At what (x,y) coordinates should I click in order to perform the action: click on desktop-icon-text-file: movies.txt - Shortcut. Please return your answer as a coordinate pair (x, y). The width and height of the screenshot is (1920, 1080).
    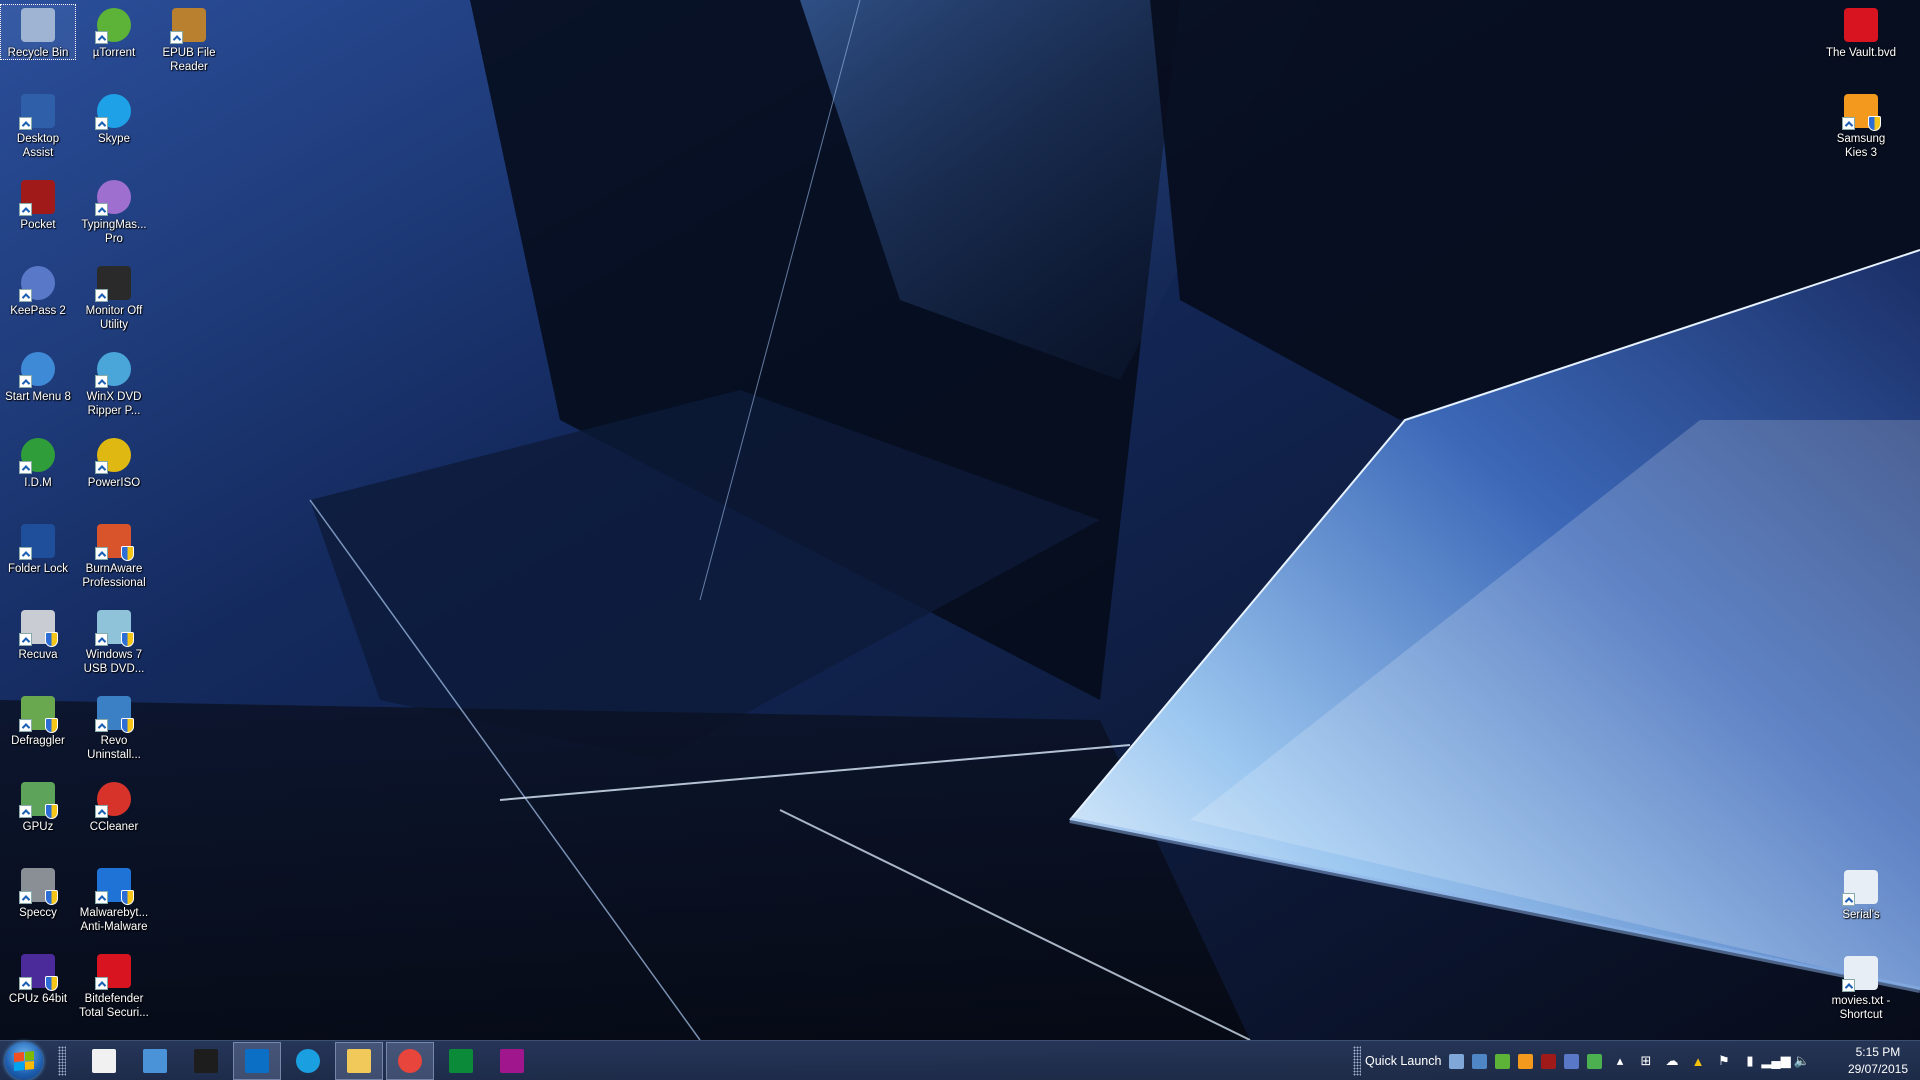
    Looking at the image, I should click on (1861, 987).